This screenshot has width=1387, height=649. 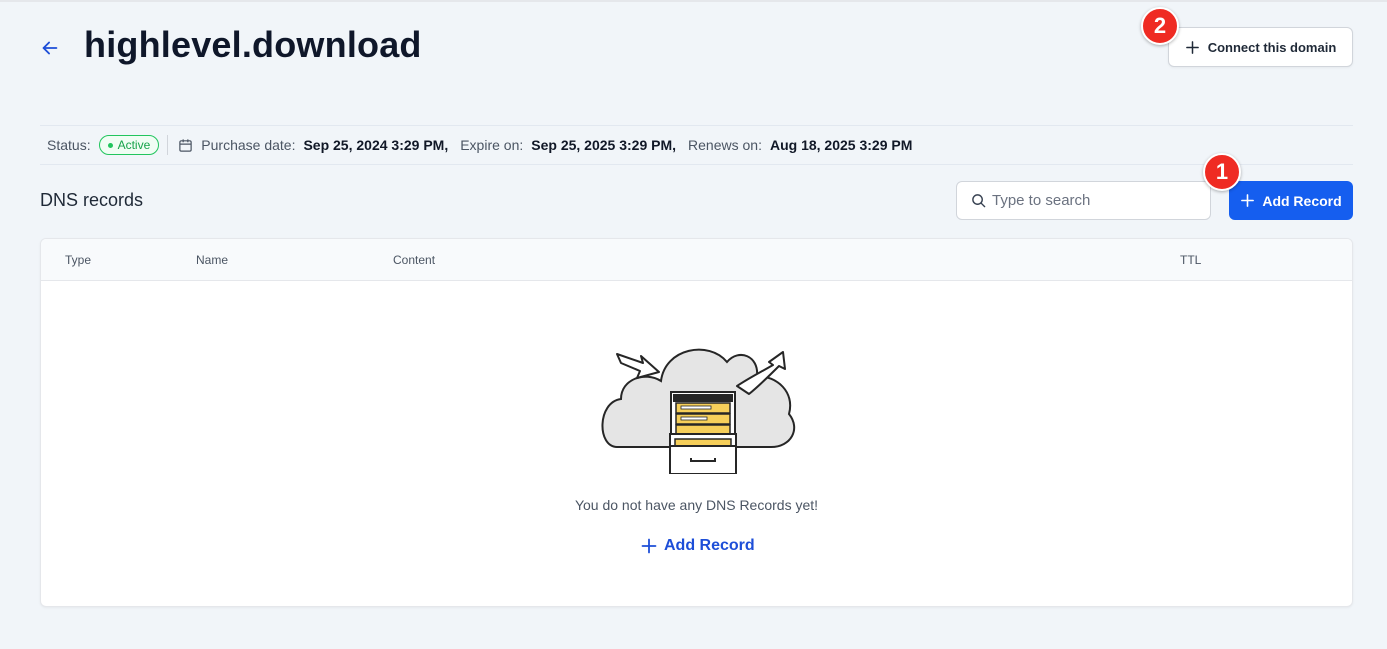 I want to click on back-button, so click(x=50, y=48).